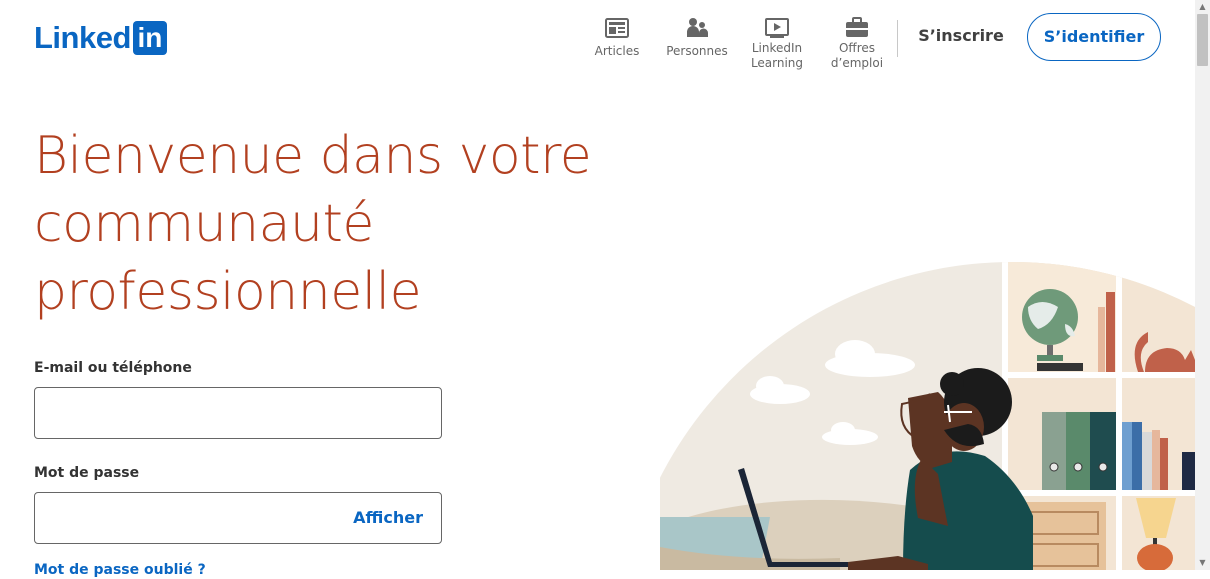 The height and width of the screenshot is (579, 1210). What do you see at coordinates (197, 517) in the screenshot?
I see `password-field` at bounding box center [197, 517].